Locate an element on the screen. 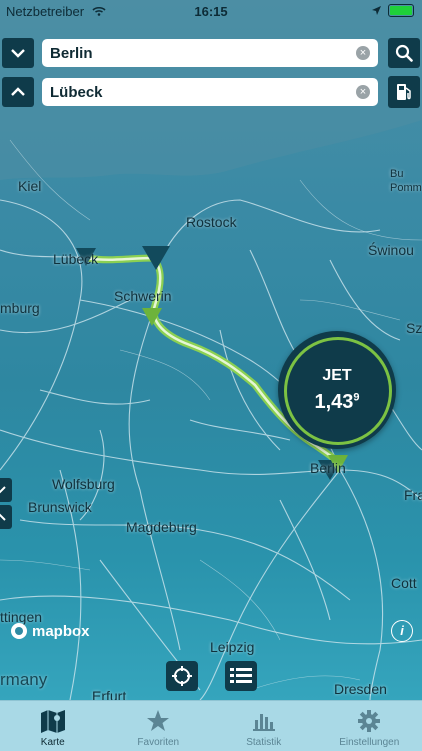 This screenshot has width=422, height=751. side-chevron-down-button is located at coordinates (6, 490).